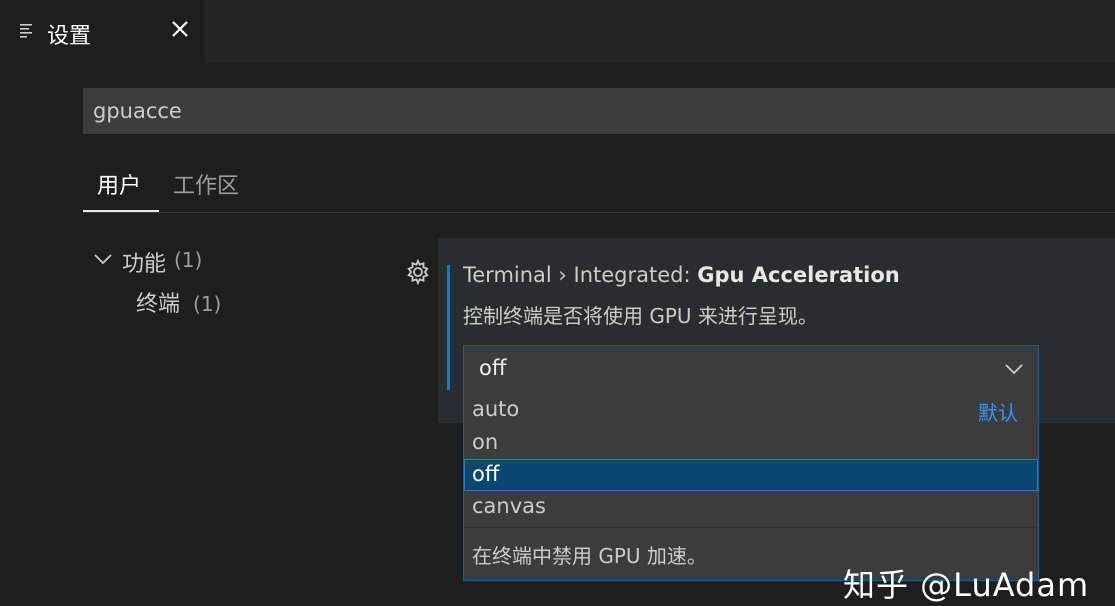 The image size is (1115, 606). What do you see at coordinates (751, 443) in the screenshot?
I see `option-on: on` at bounding box center [751, 443].